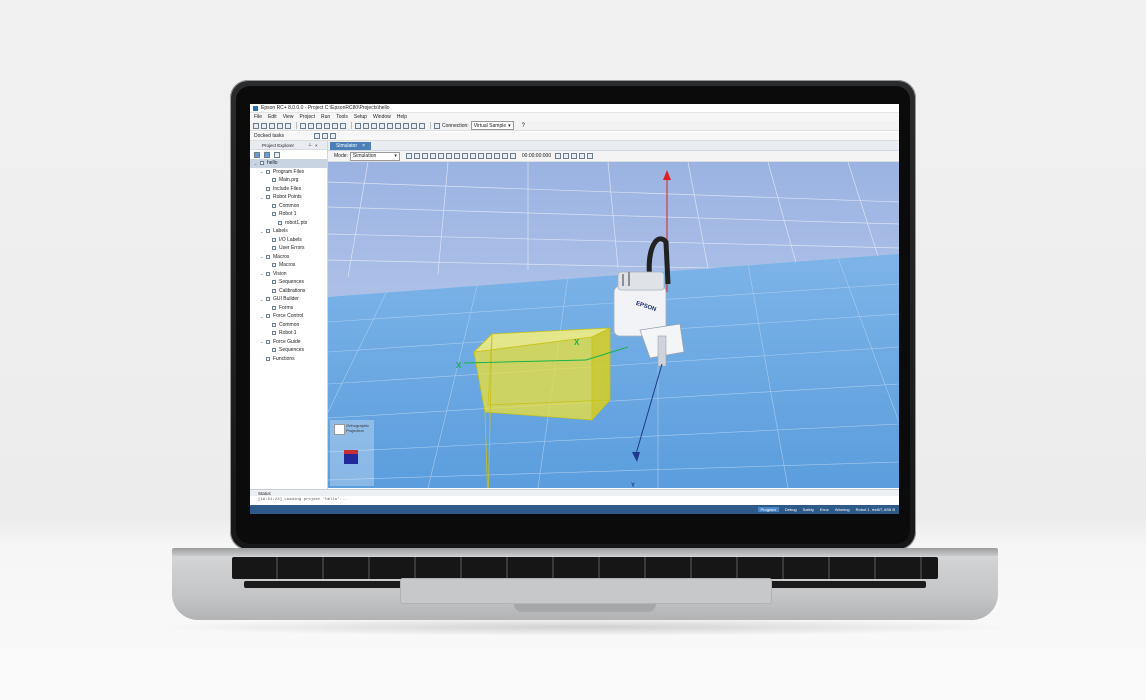 The width and height of the screenshot is (1146, 700). Describe the element at coordinates (311, 125) in the screenshot. I see `copy-icon` at that location.